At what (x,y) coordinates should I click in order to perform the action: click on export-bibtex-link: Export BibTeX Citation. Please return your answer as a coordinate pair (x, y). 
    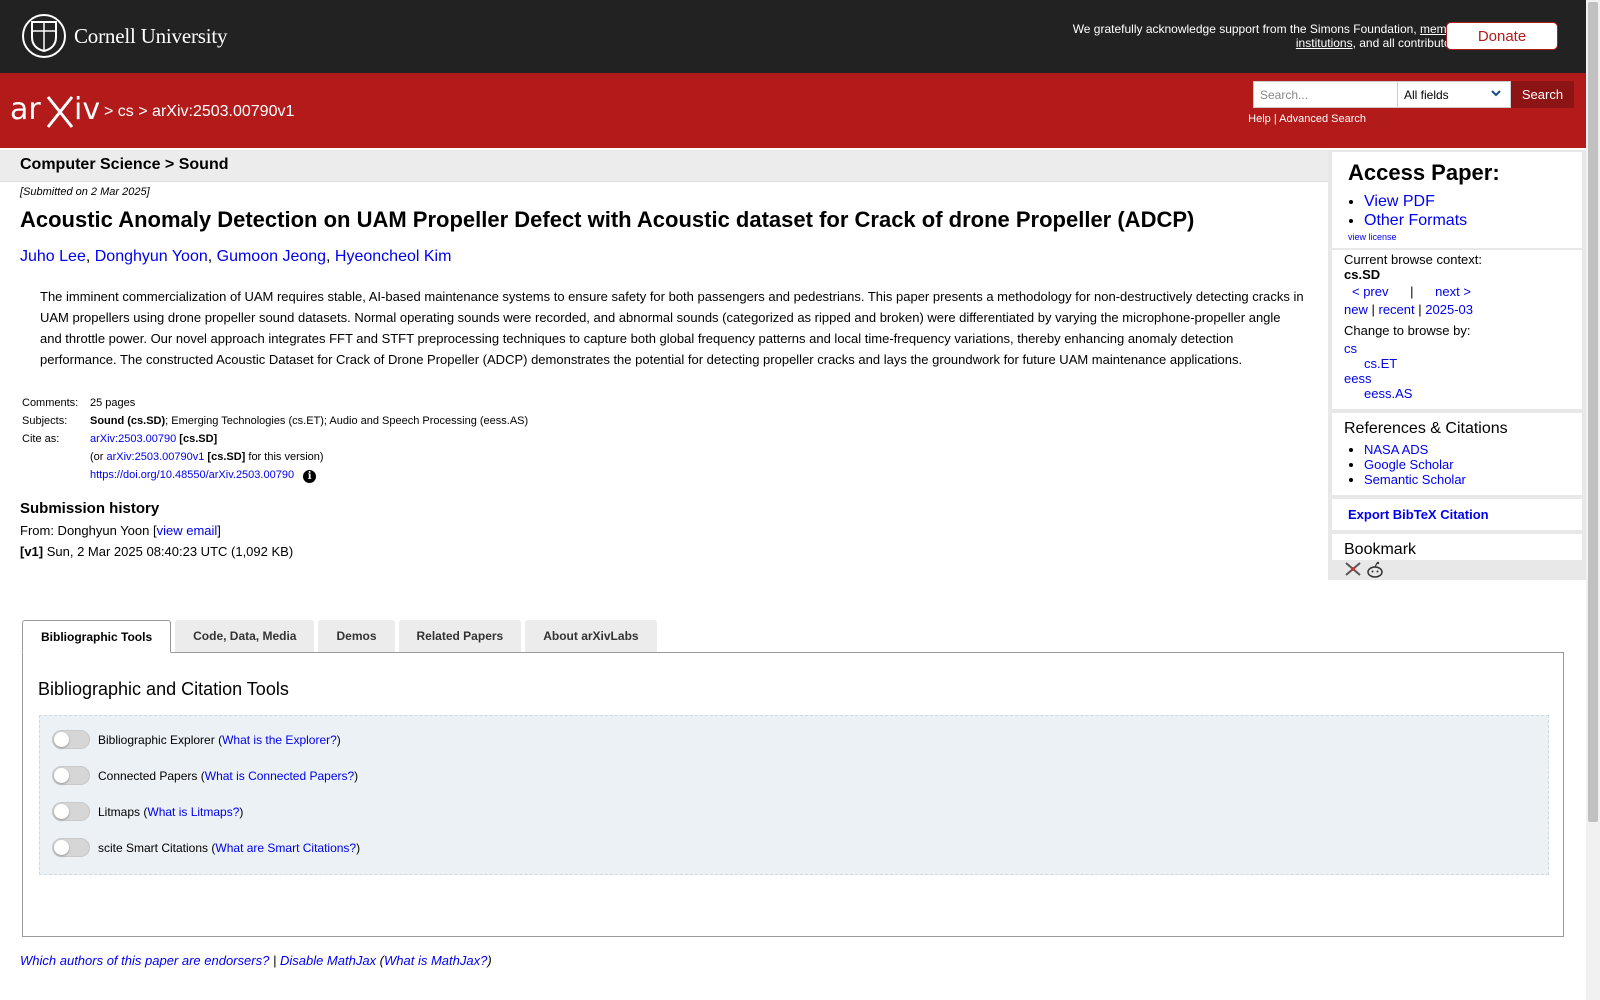
    Looking at the image, I should click on (1418, 514).